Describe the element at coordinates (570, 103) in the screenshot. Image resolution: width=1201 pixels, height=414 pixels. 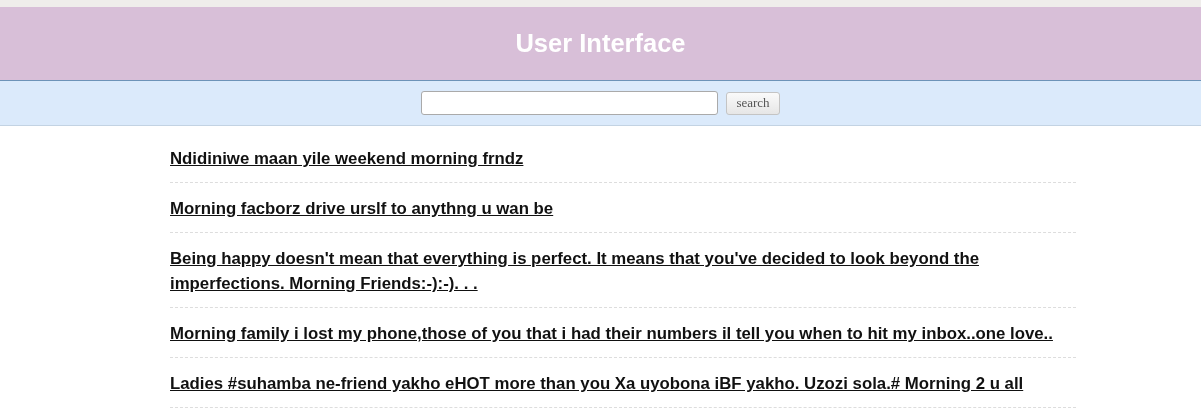
I see `search-field` at that location.